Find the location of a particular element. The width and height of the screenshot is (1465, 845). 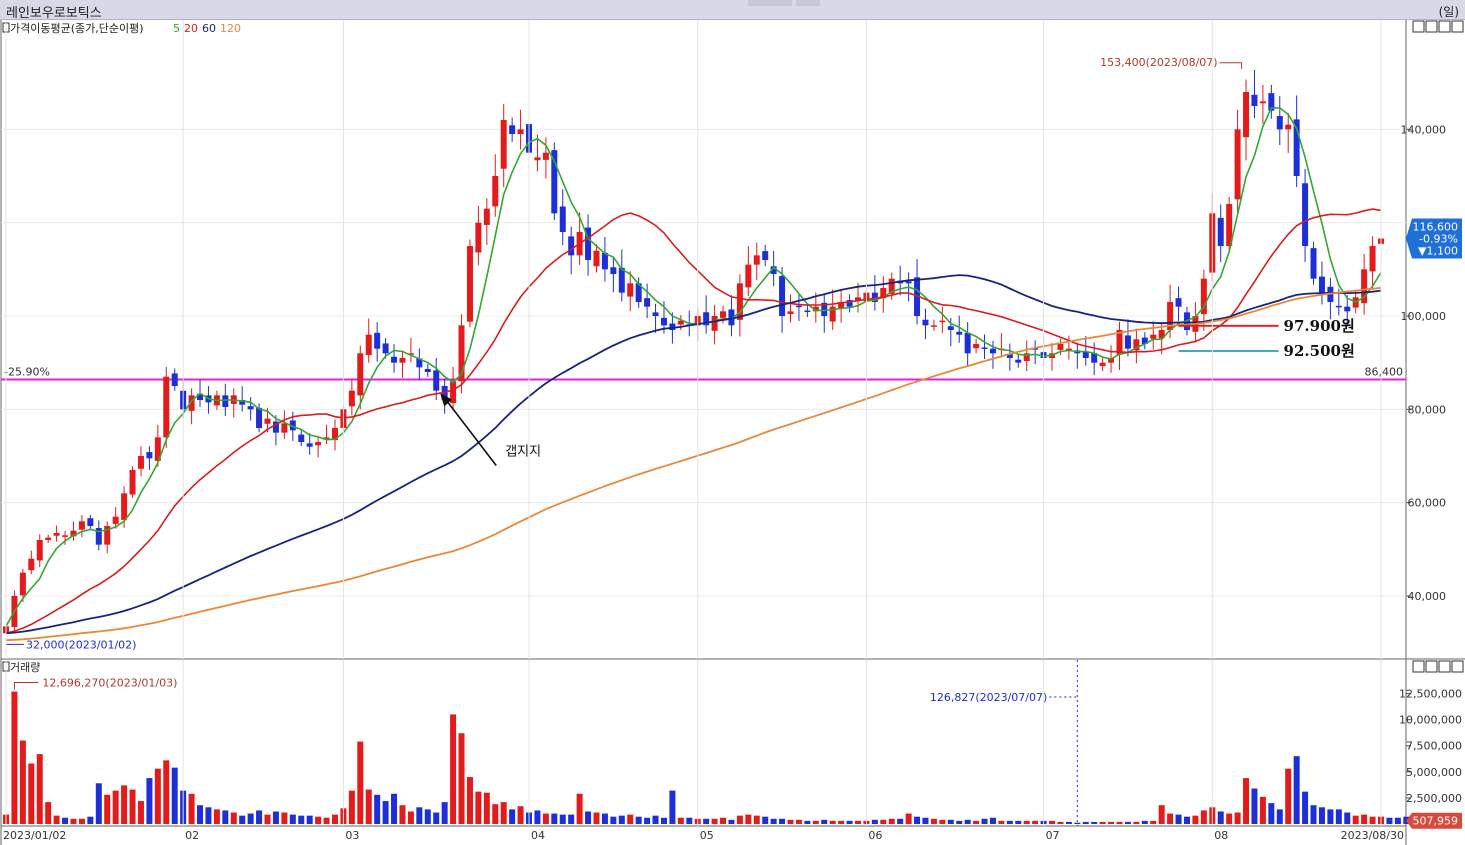

current-change: ▼1,100 is located at coordinates (1438, 251).